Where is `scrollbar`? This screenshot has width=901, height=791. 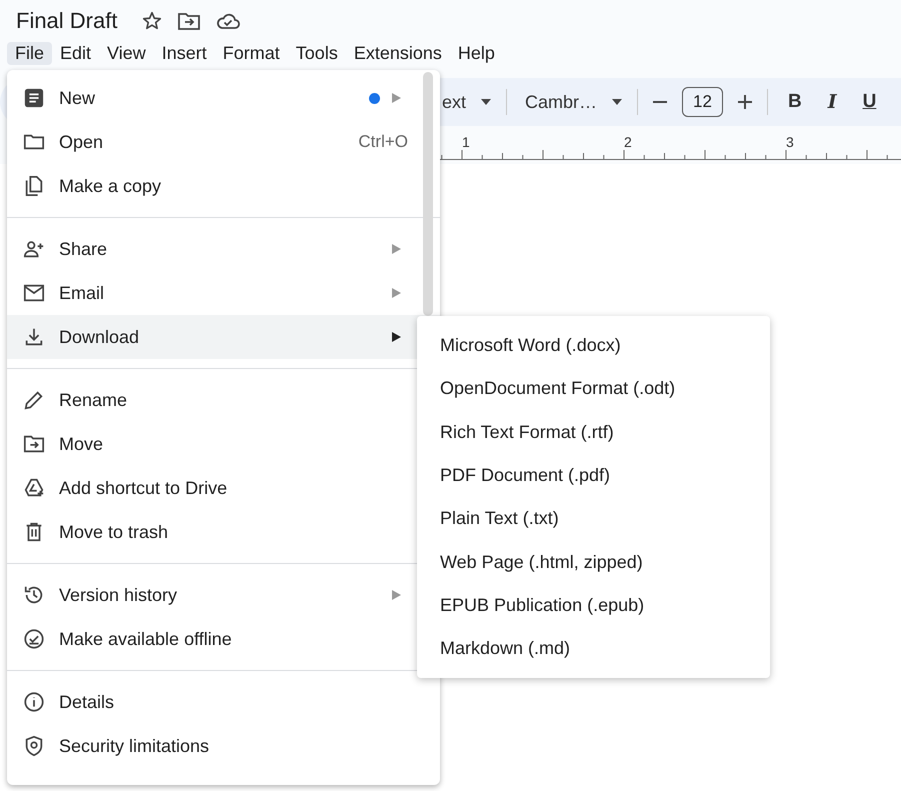 scrollbar is located at coordinates (428, 194).